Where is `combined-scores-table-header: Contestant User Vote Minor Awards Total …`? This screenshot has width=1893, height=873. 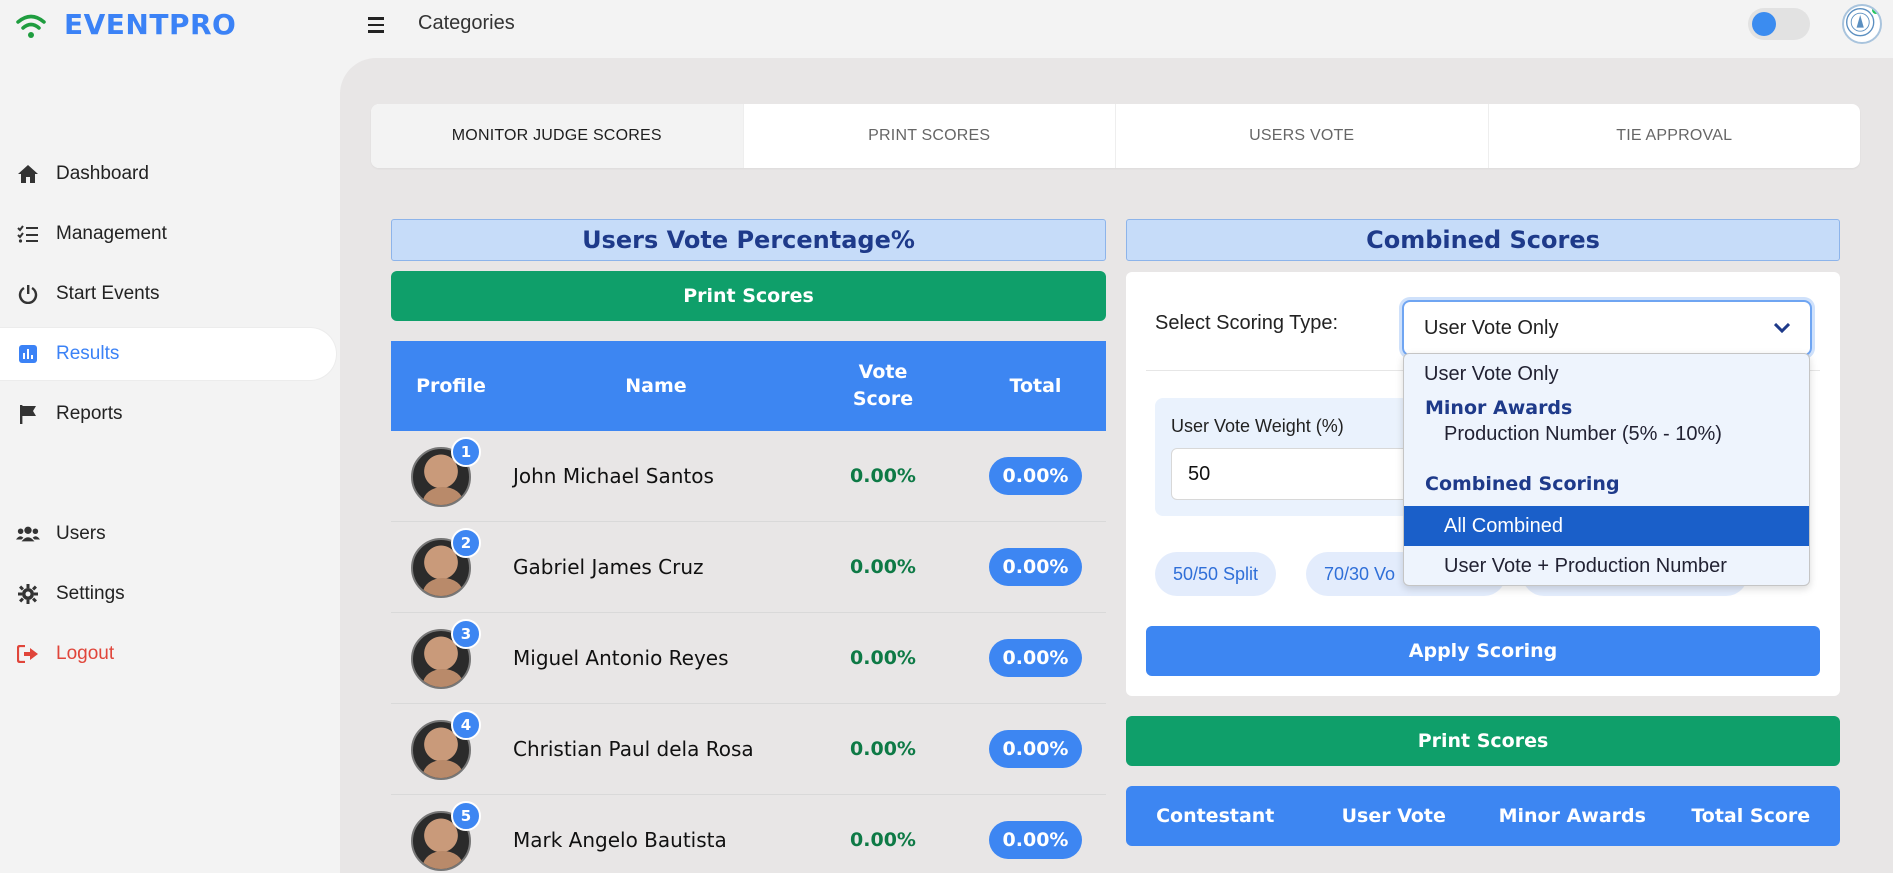
combined-scores-table-header: Contestant User Vote Minor Awards Total … is located at coordinates (1483, 816).